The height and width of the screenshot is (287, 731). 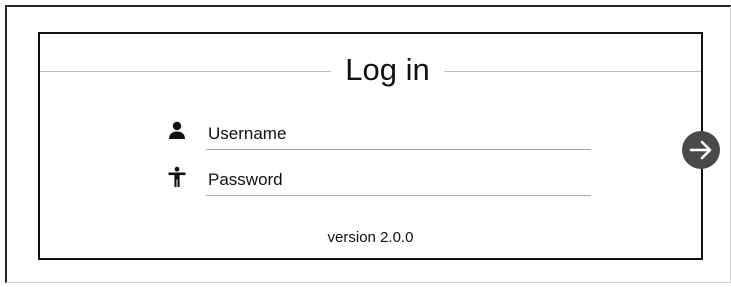 I want to click on arrow-right-icon, so click(x=700, y=150).